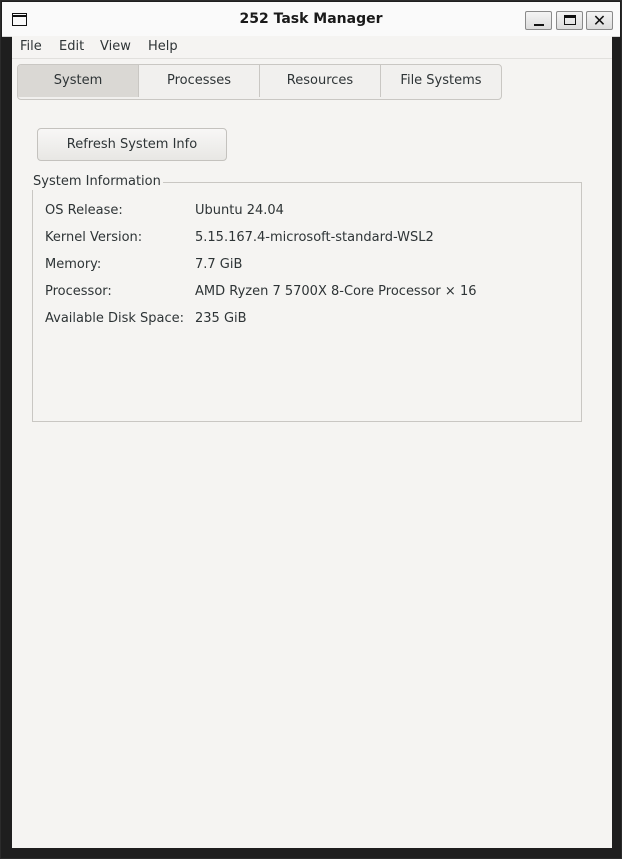  I want to click on menu-edit: Edit, so click(71, 46).